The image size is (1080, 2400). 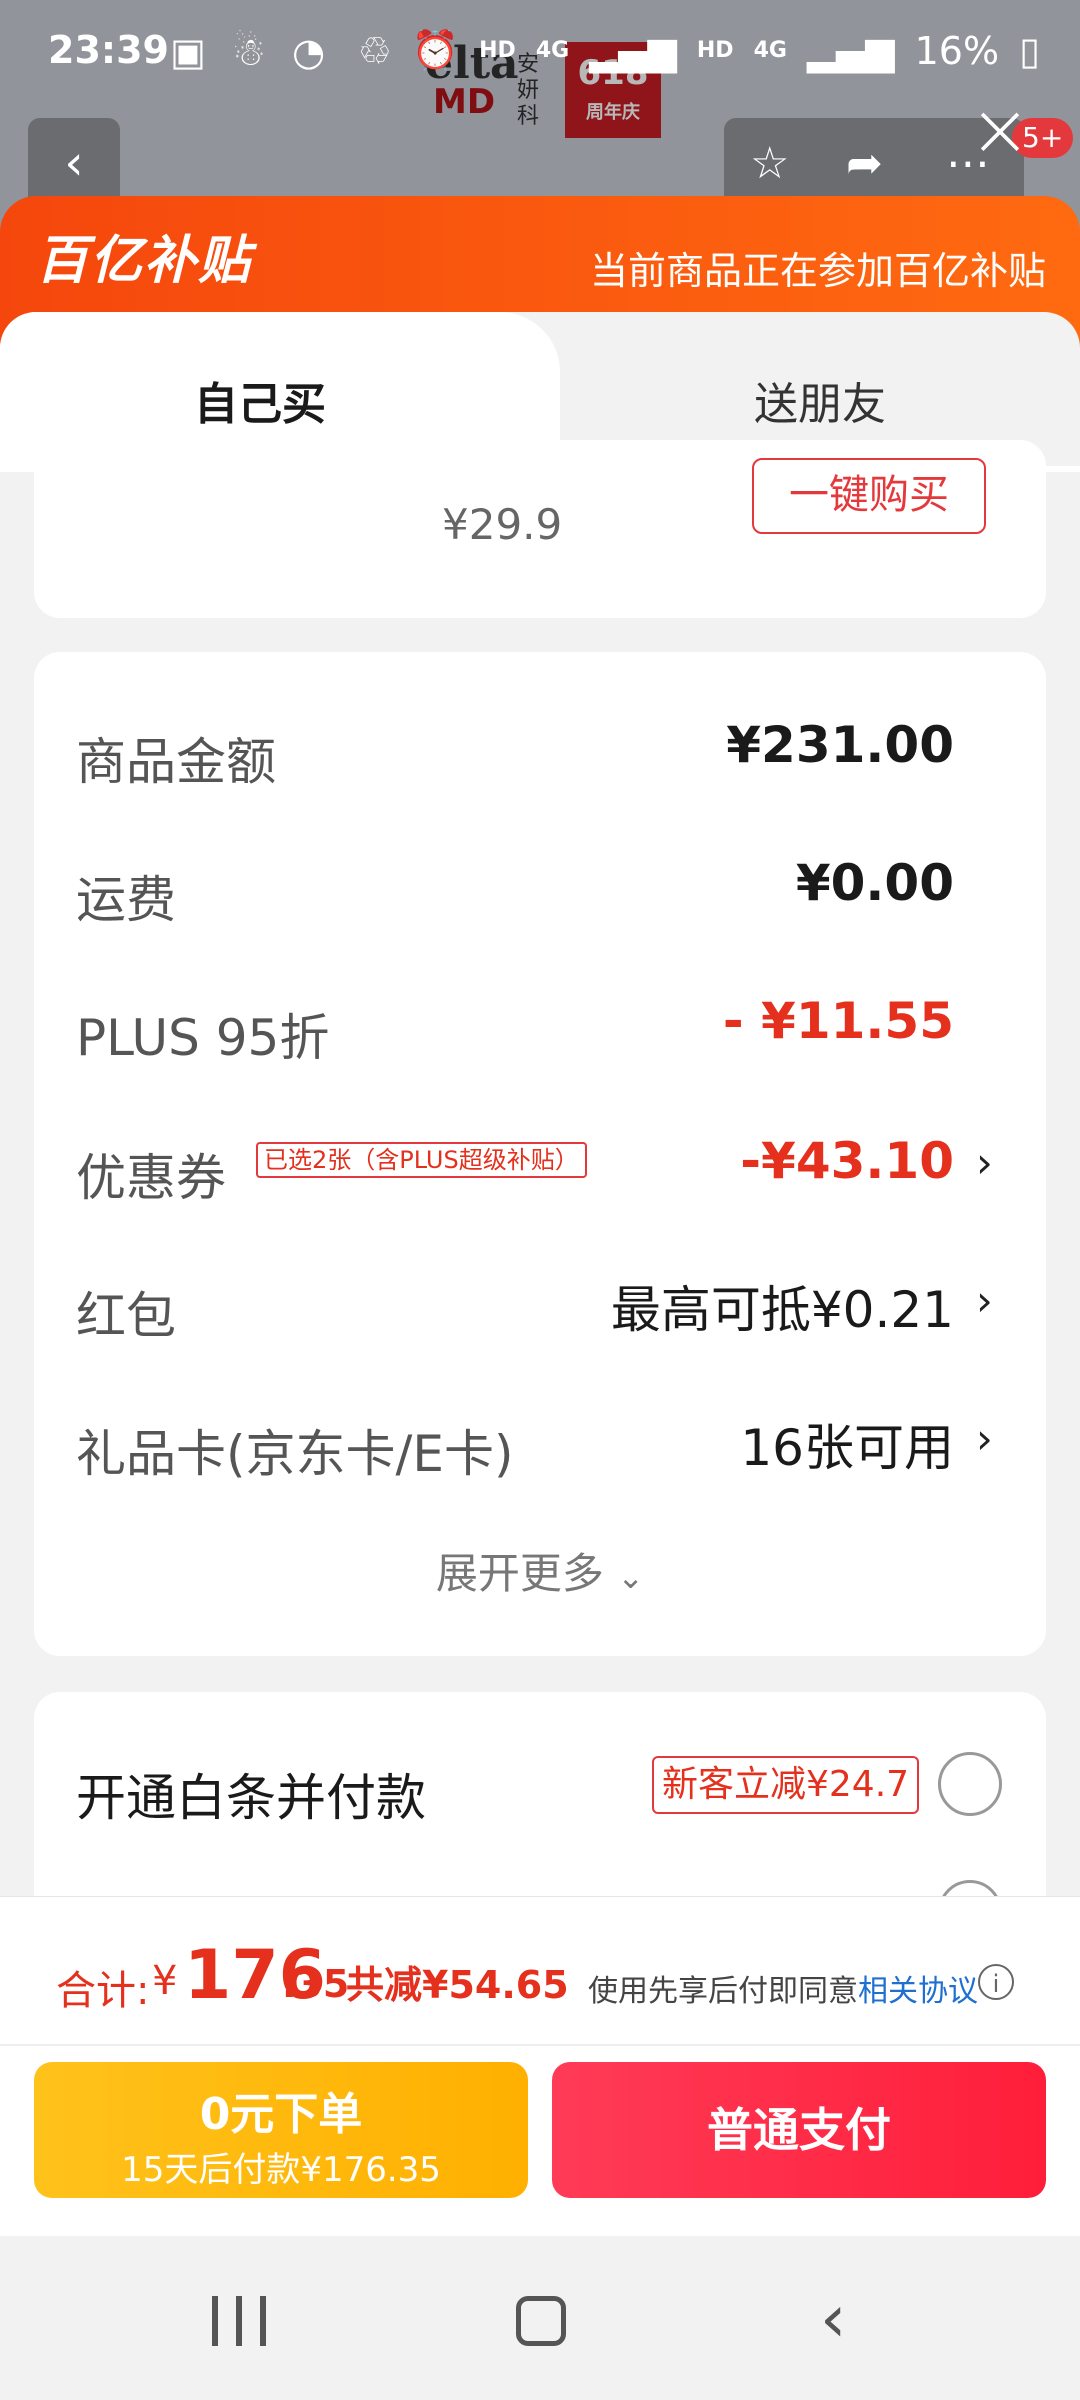 I want to click on total-amount-decimal: .35, so click(x=316, y=1984).